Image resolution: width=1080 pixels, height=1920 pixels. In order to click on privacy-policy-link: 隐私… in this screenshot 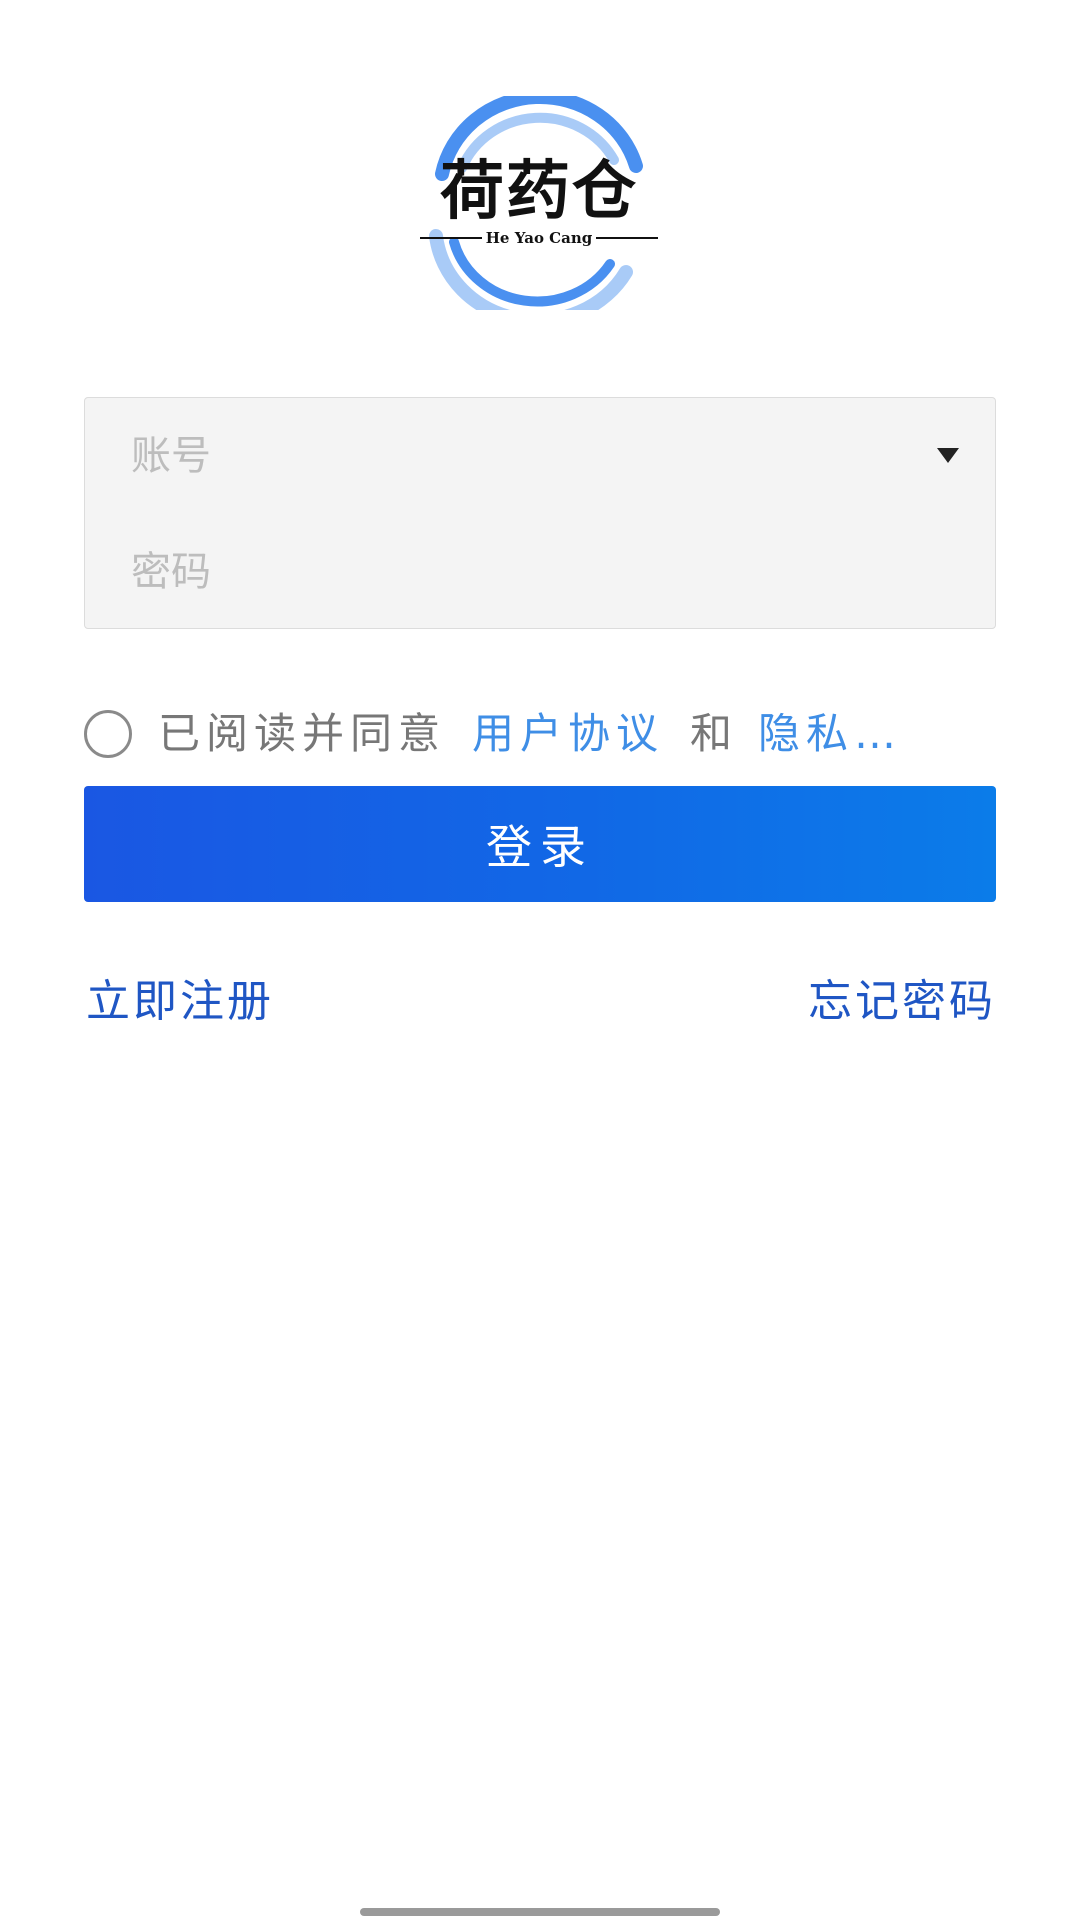, I will do `click(830, 734)`.